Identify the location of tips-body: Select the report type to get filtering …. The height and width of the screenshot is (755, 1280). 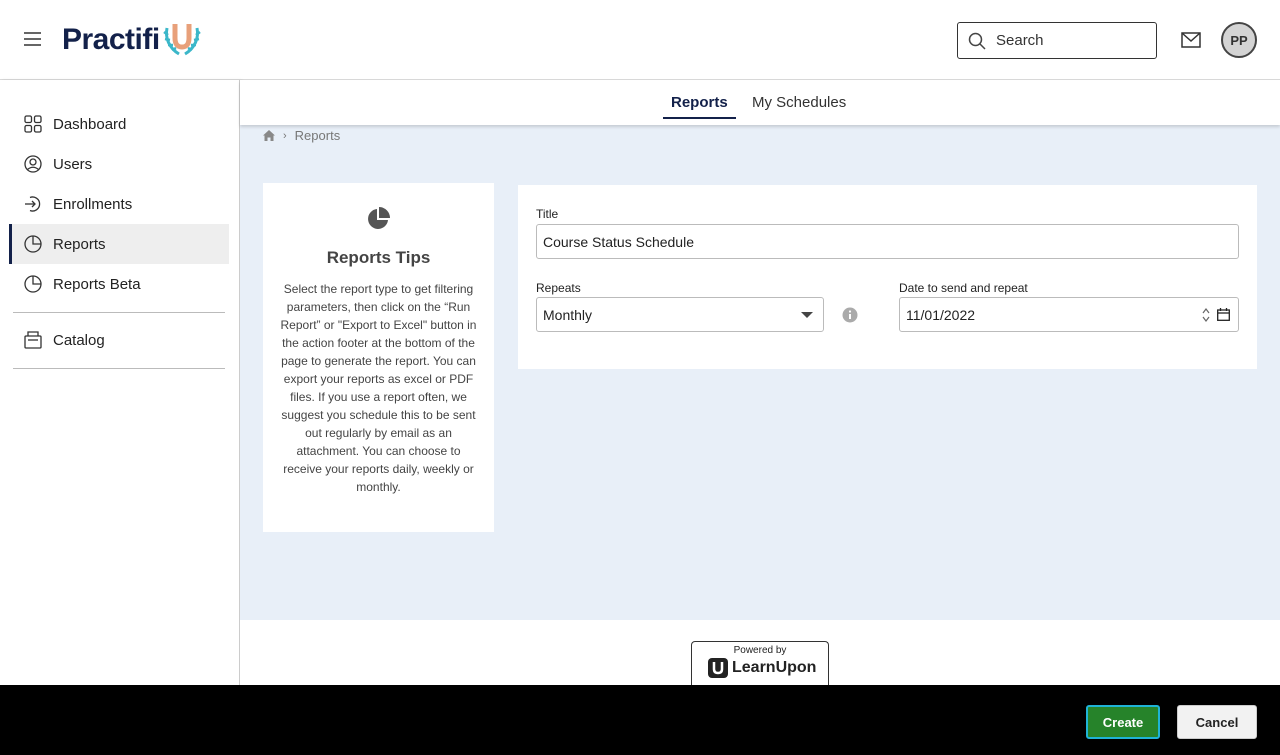
(378, 388).